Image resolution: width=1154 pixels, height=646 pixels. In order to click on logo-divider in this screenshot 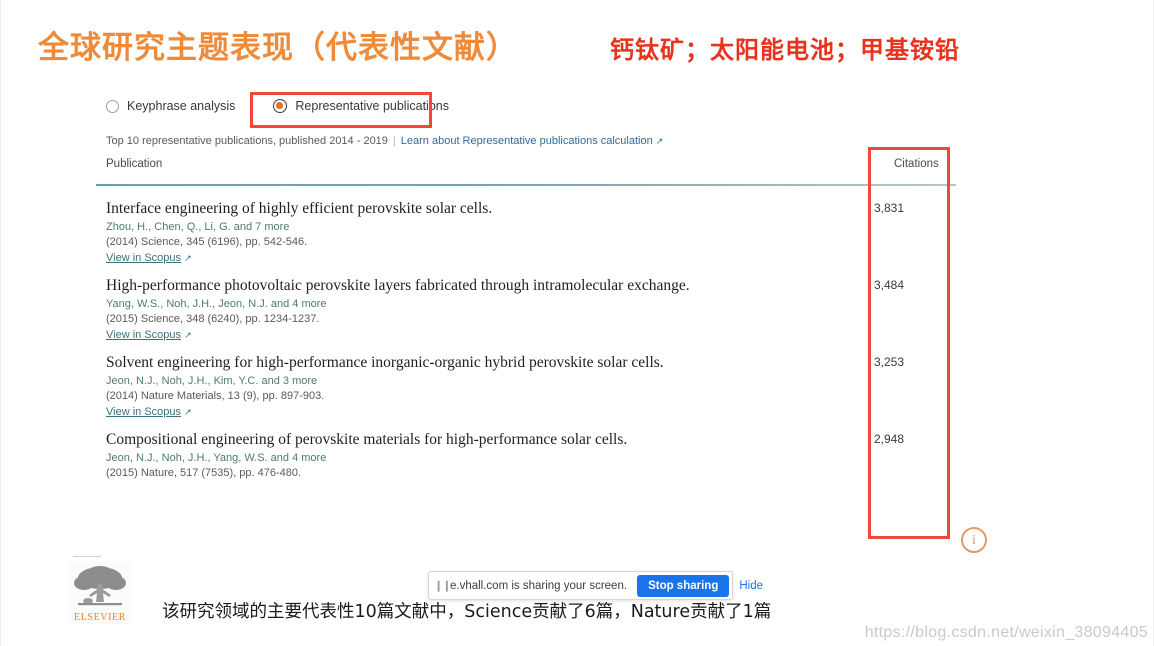, I will do `click(87, 556)`.